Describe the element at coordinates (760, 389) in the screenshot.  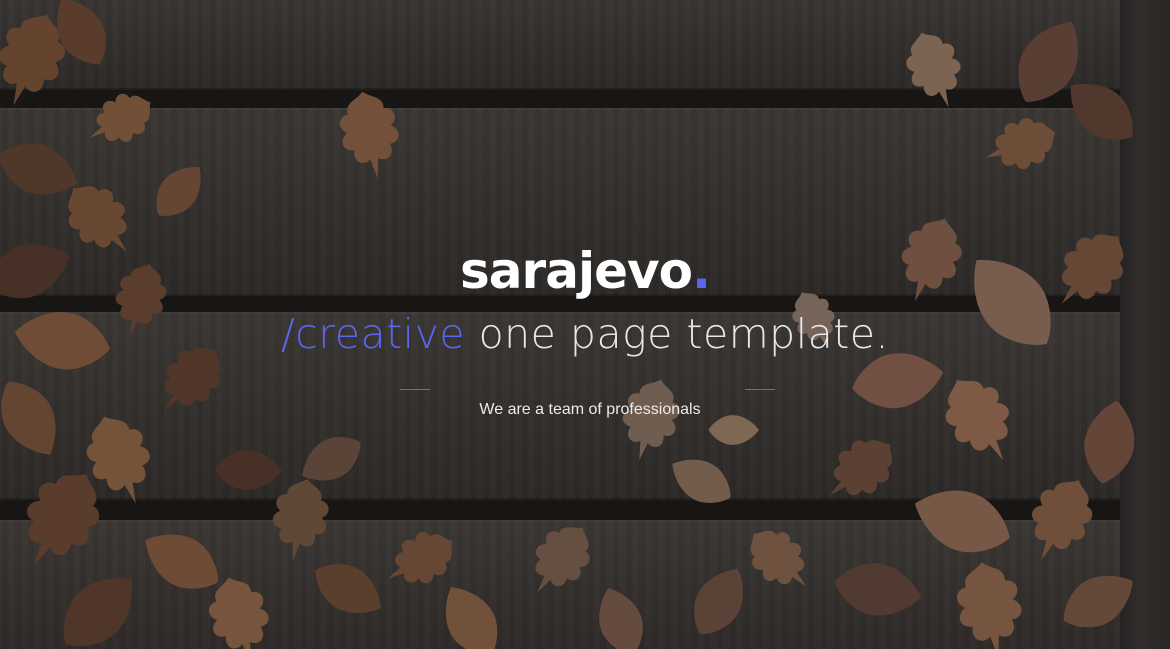
I see `divider-right` at that location.